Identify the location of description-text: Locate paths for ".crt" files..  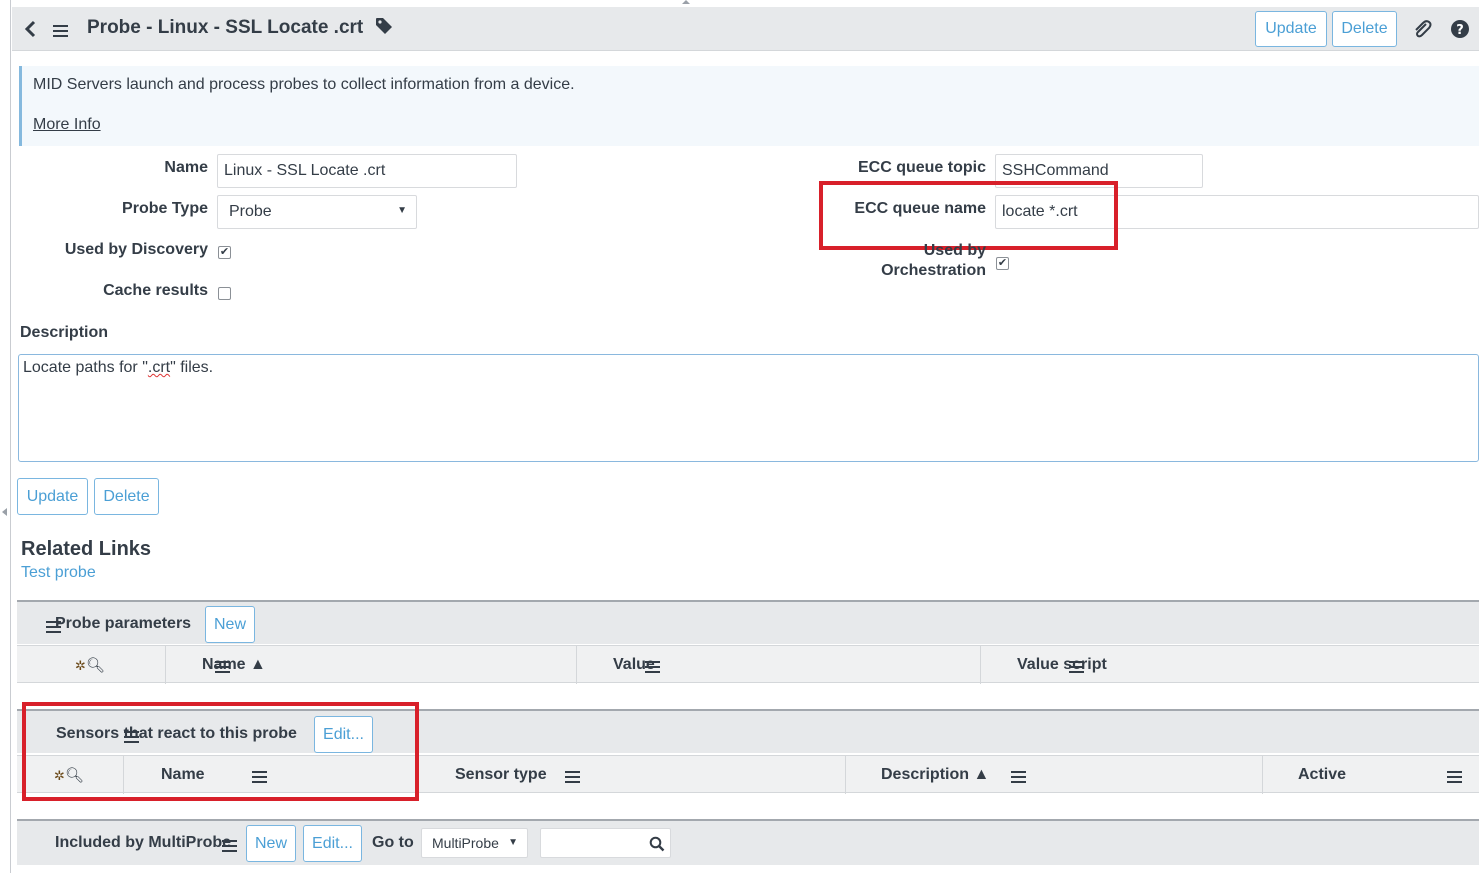
(118, 367).